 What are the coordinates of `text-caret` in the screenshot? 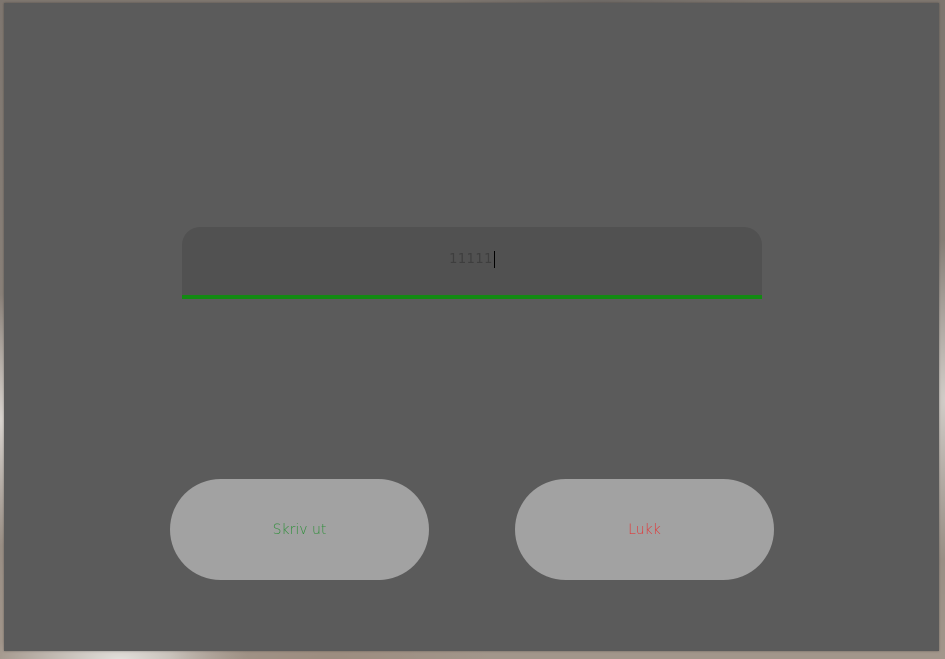 It's located at (494, 259).